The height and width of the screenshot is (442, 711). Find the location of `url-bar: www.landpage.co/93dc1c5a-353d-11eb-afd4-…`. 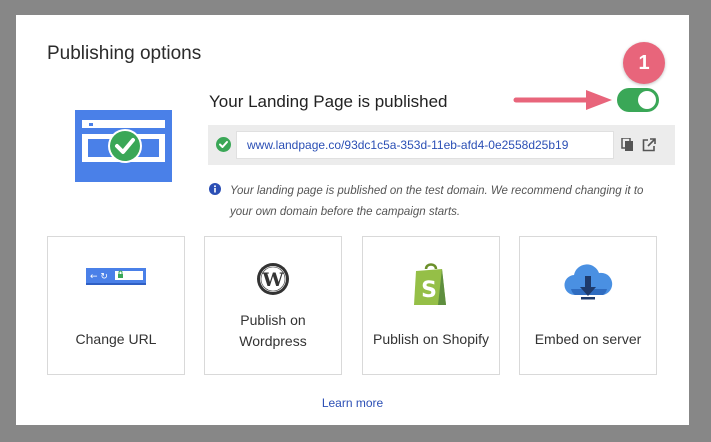

url-bar: www.landpage.co/93dc1c5a-353d-11eb-afd4-… is located at coordinates (441, 145).